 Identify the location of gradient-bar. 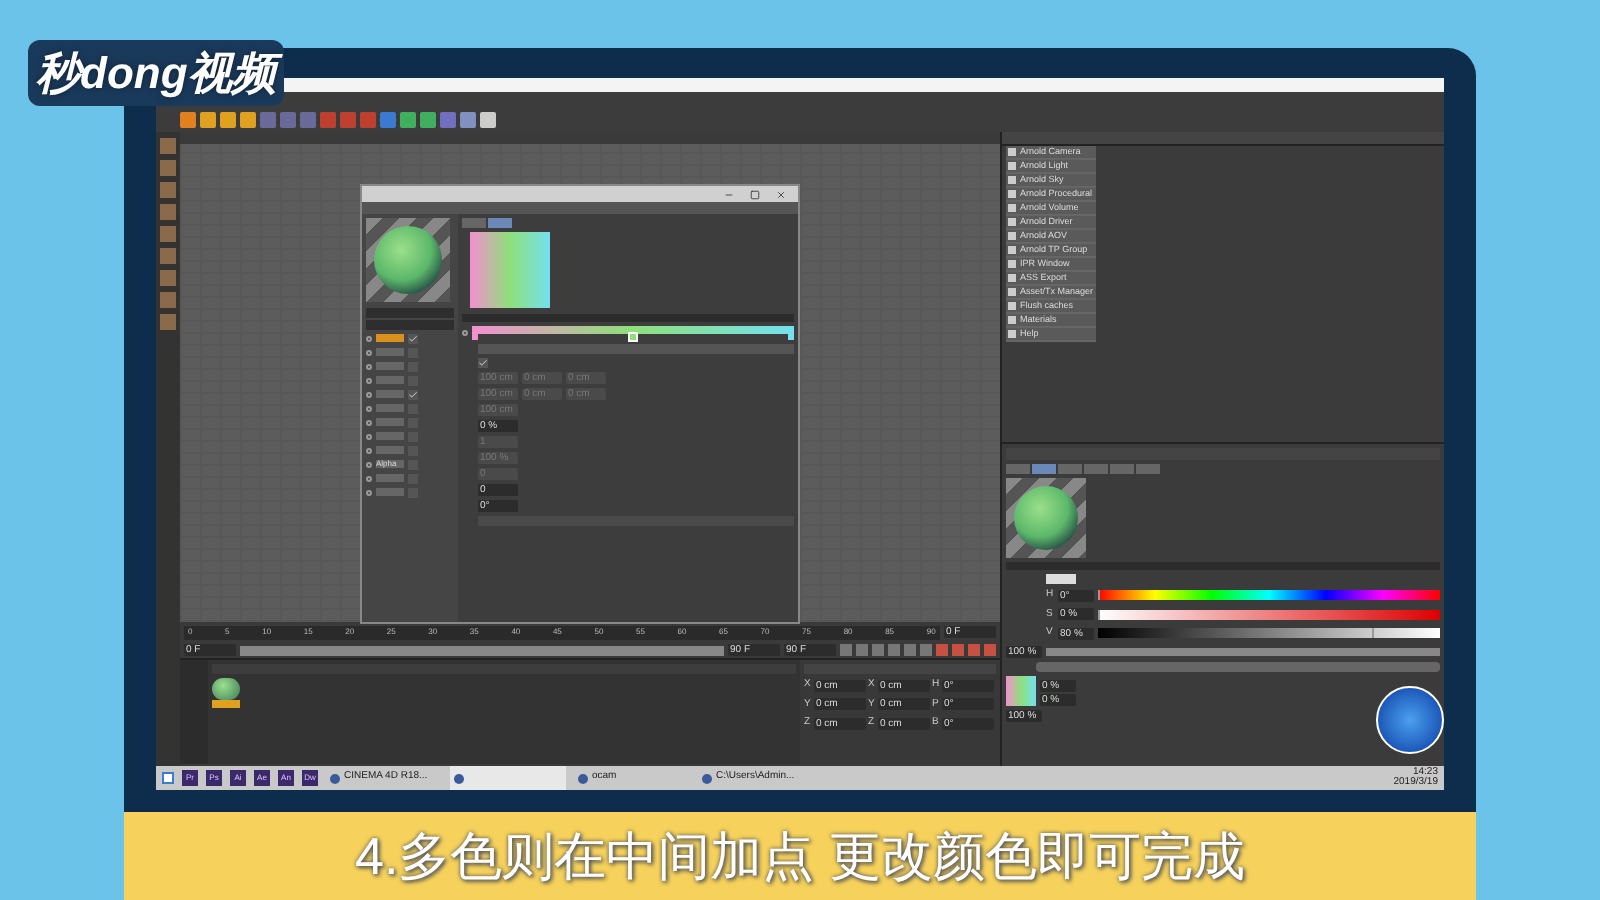
(633, 330).